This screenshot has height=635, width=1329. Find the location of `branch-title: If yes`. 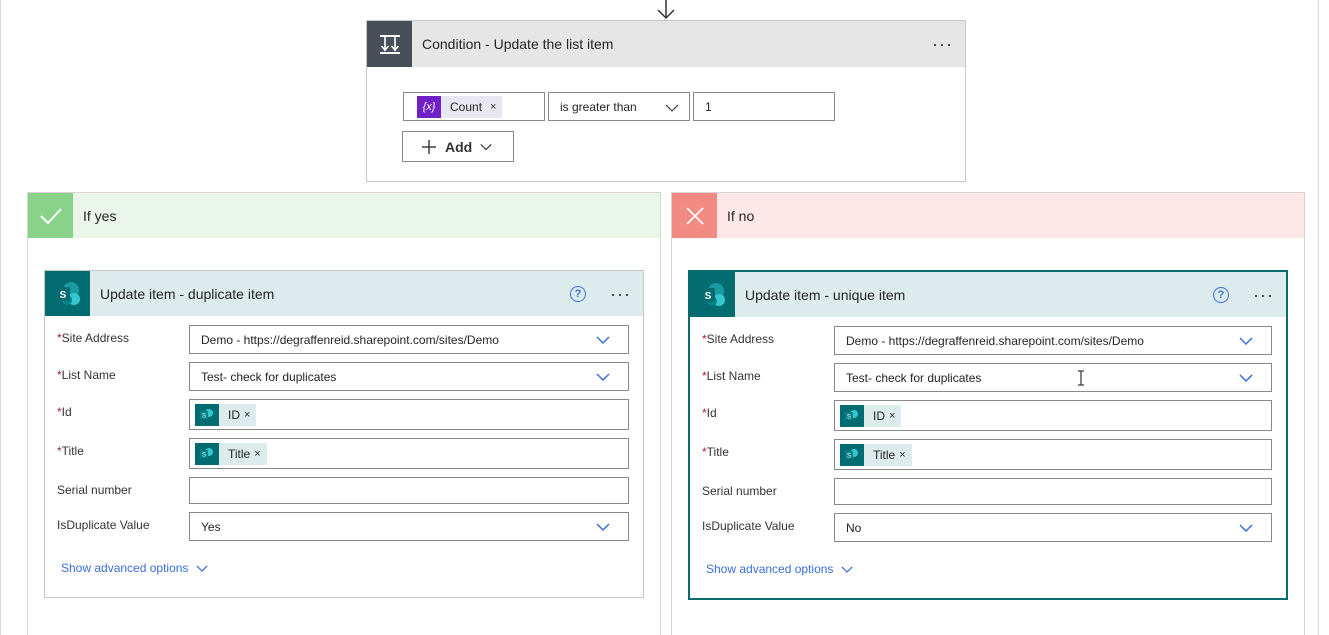

branch-title: If yes is located at coordinates (100, 215).